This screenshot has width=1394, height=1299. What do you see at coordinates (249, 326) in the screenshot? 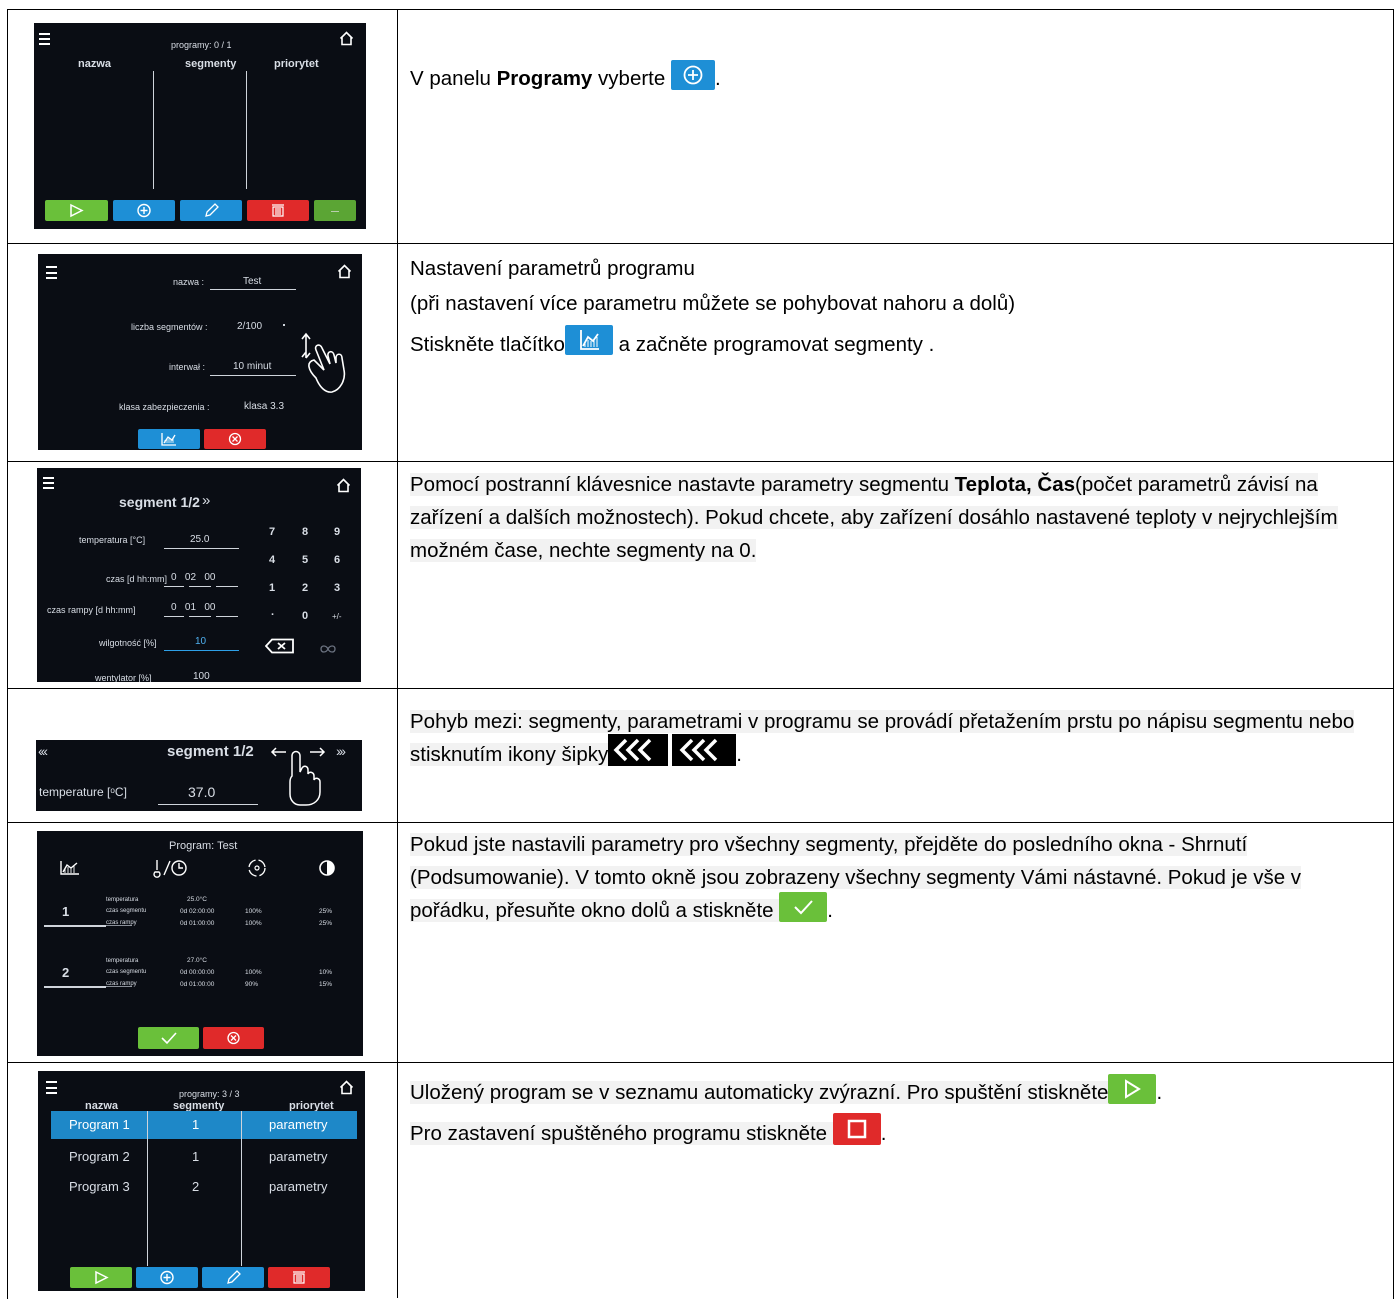
I see `segments-value: 2/100` at bounding box center [249, 326].